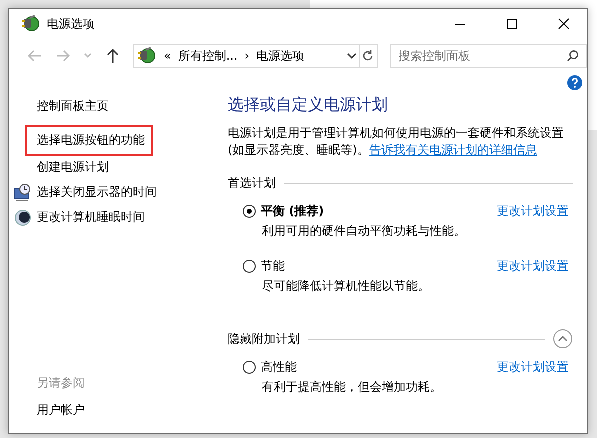  Describe the element at coordinates (279, 367) in the screenshot. I see `plan-name: 高性能` at that location.